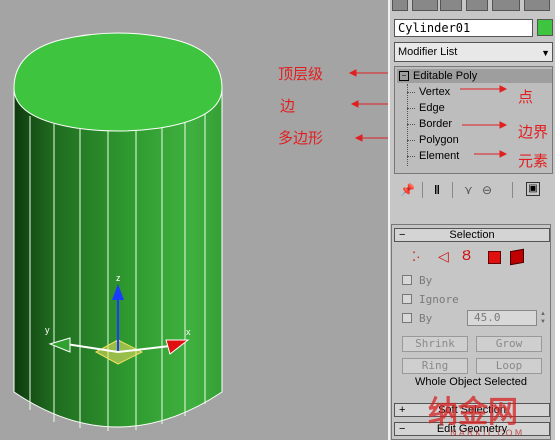  What do you see at coordinates (533, 132) in the screenshot?
I see `annotation-border: 边界` at bounding box center [533, 132].